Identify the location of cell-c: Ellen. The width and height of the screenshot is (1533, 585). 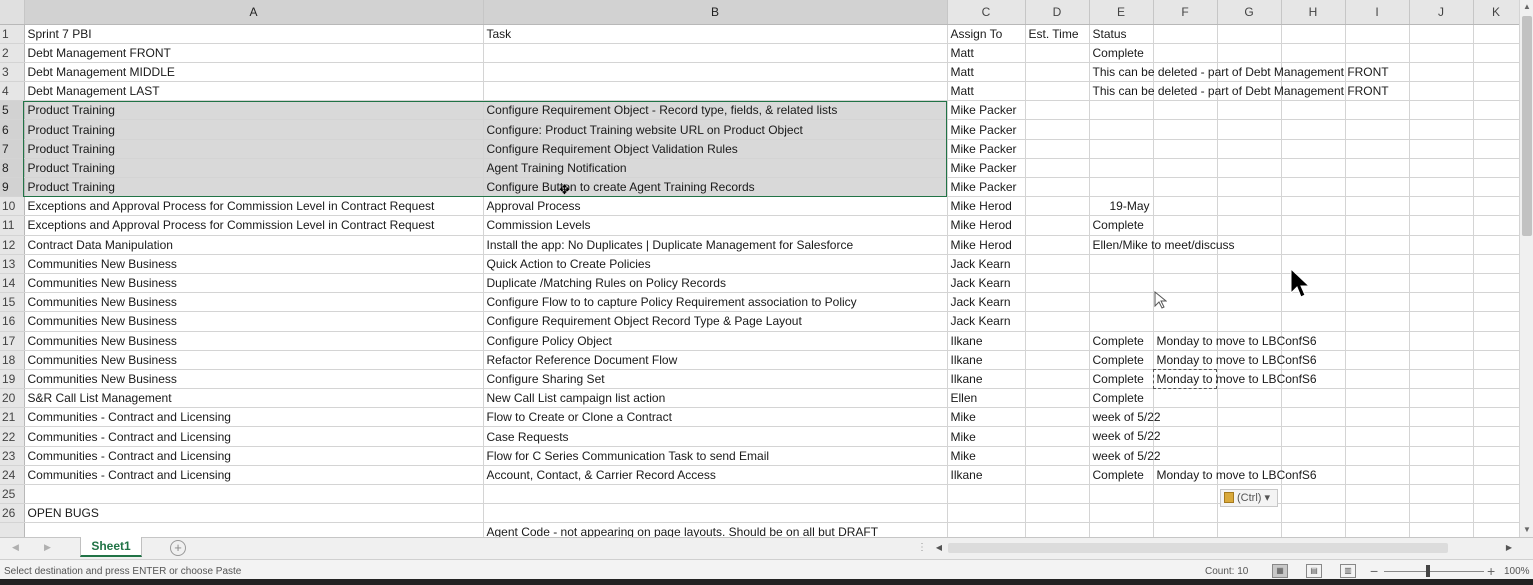
(986, 398).